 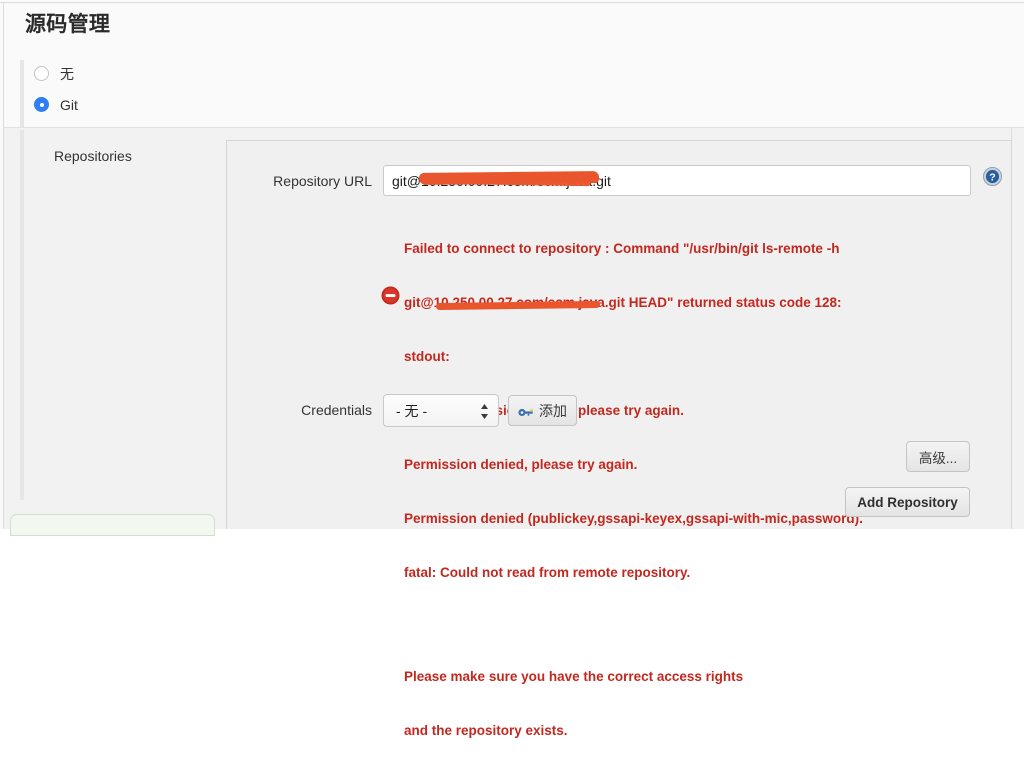 What do you see at coordinates (69, 104) in the screenshot?
I see `scm-radio-label-git: Git` at bounding box center [69, 104].